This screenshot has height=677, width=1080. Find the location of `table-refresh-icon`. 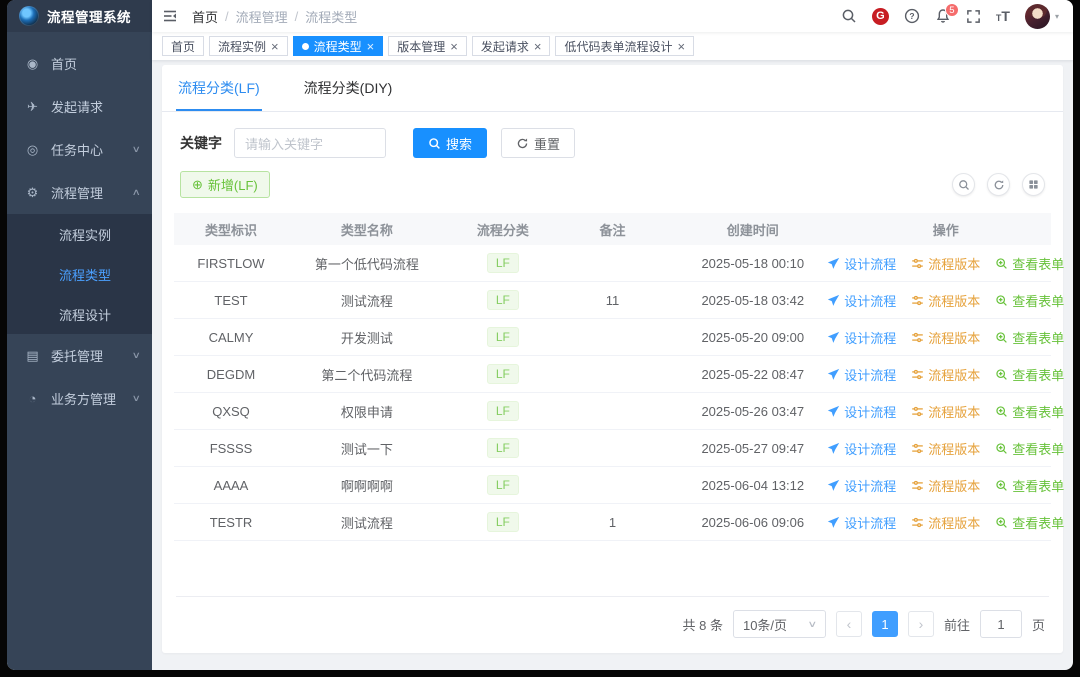

table-refresh-icon is located at coordinates (998, 184).